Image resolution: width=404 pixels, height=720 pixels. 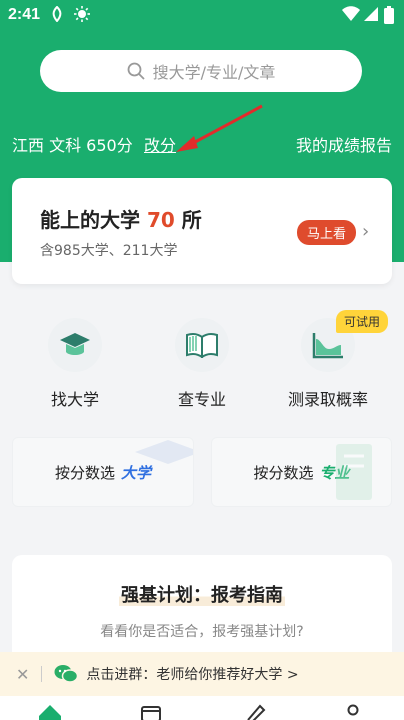 What do you see at coordinates (202, 708) in the screenshot?
I see `bottom-nav` at bounding box center [202, 708].